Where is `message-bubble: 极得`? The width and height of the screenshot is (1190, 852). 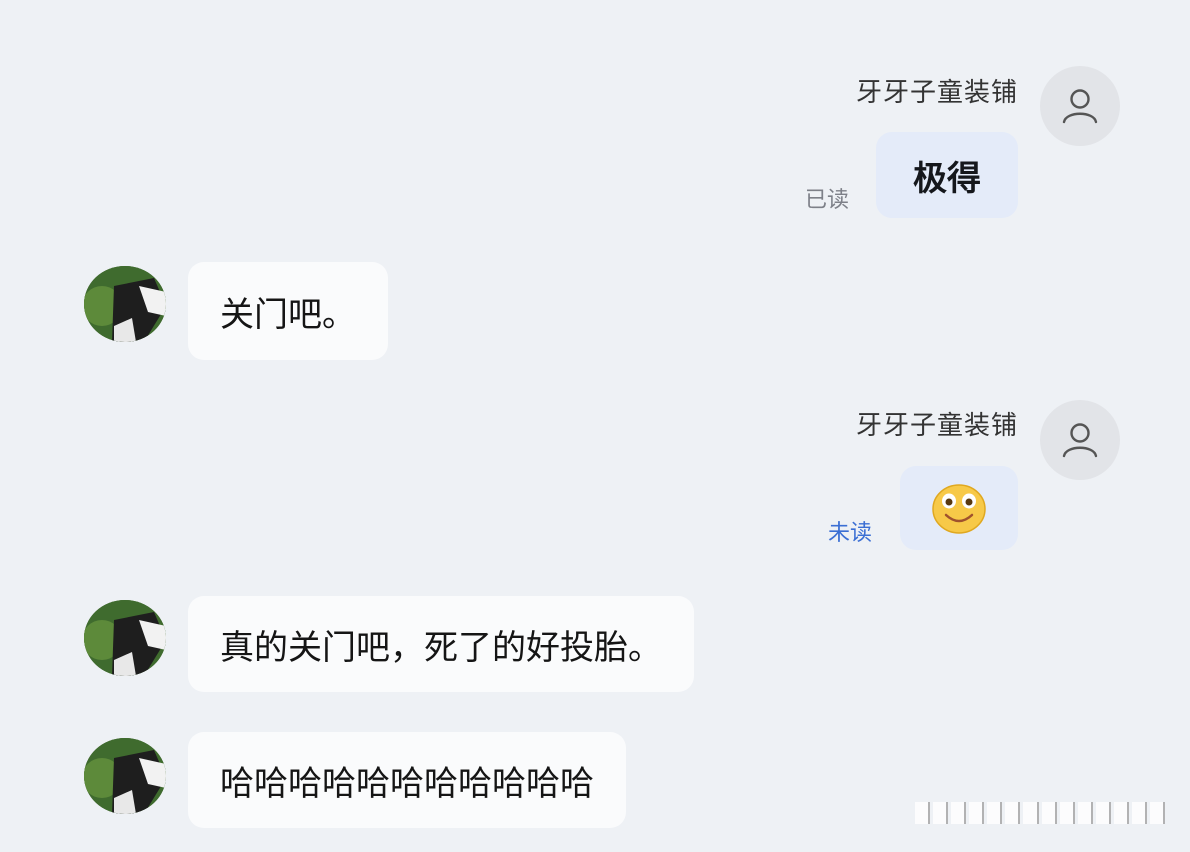
message-bubble: 极得 is located at coordinates (947, 175).